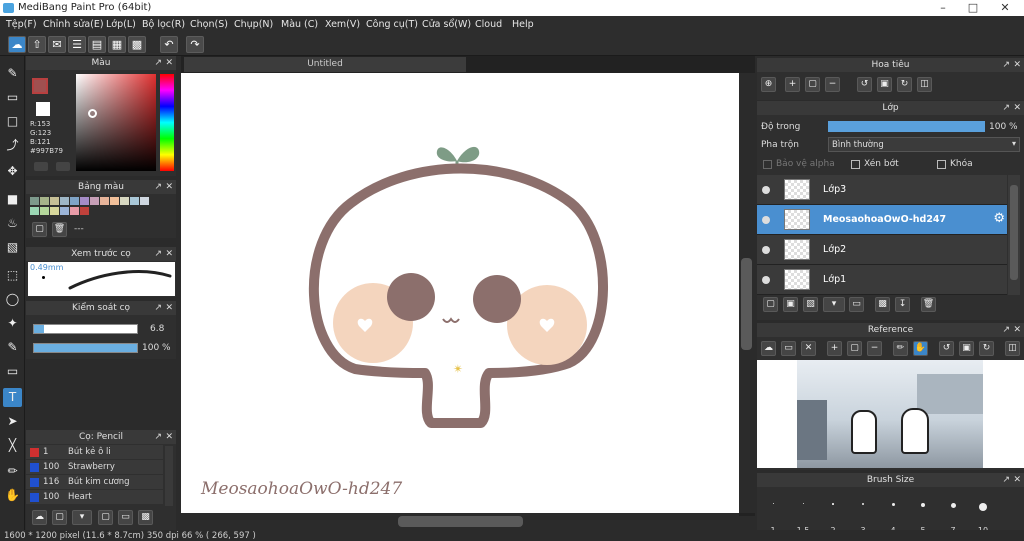 Image resolution: width=1024 pixels, height=541 pixels. I want to click on layer-row: Lớp2, so click(882, 250).